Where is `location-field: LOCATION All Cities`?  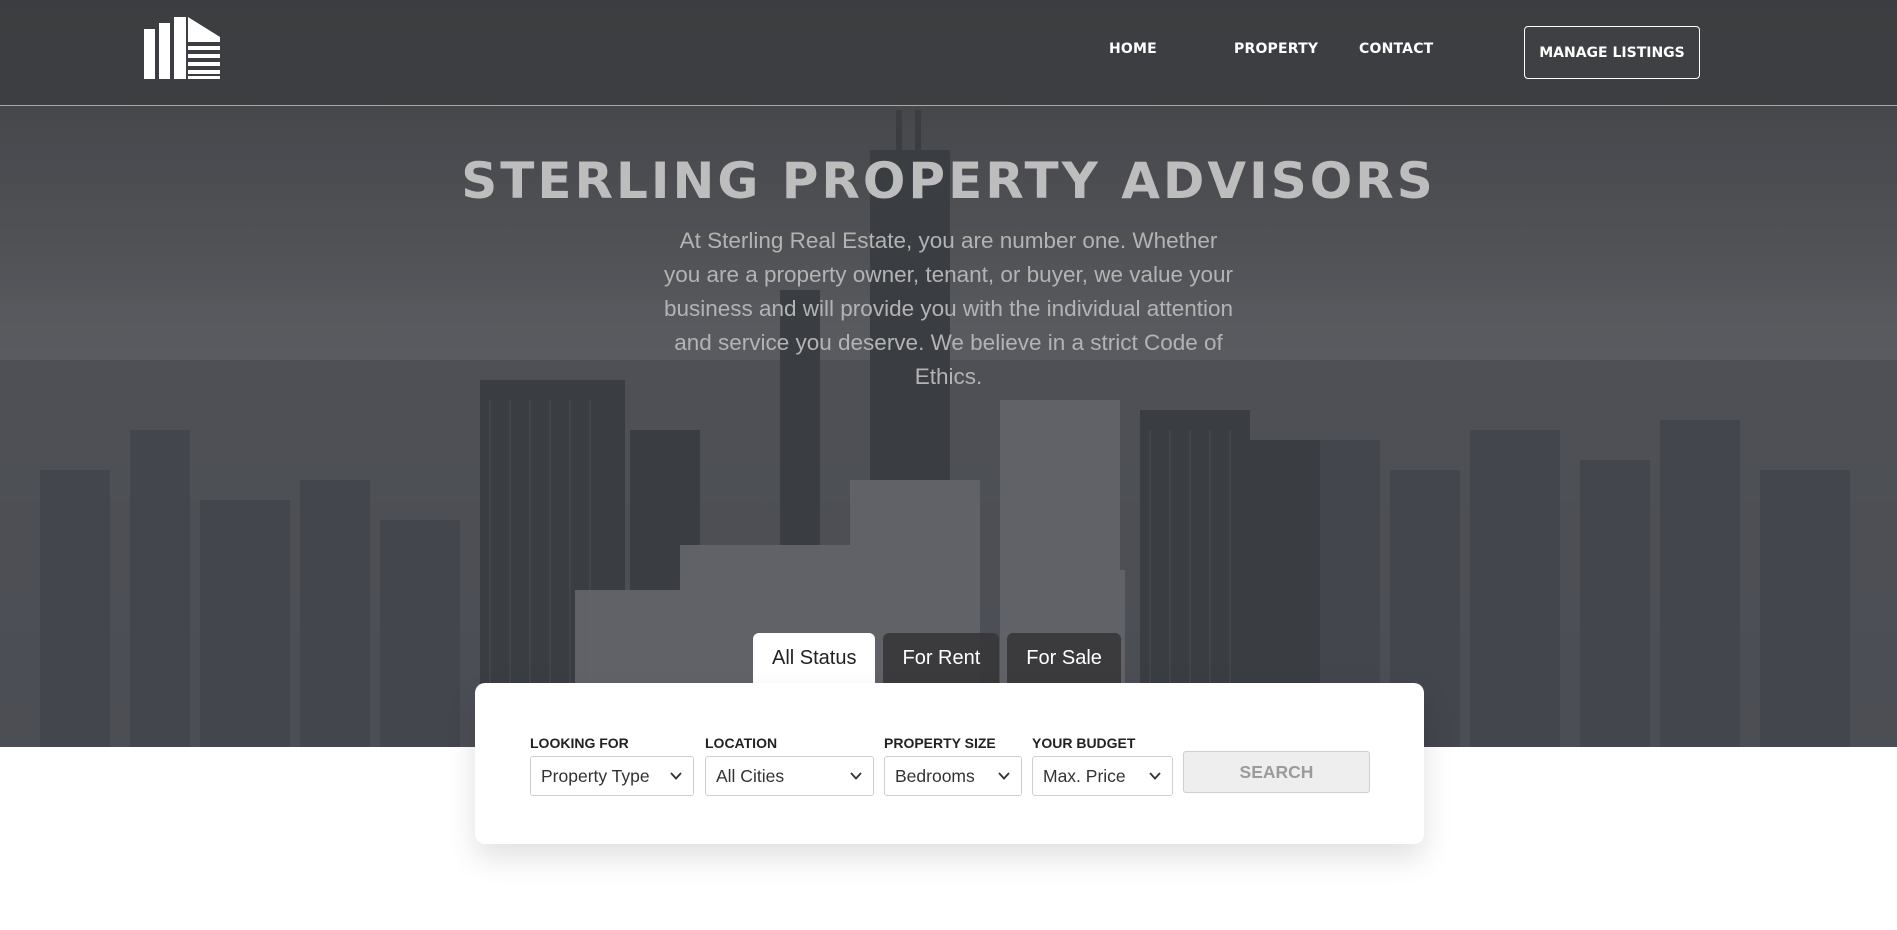
location-field: LOCATION All Cities is located at coordinates (789, 765).